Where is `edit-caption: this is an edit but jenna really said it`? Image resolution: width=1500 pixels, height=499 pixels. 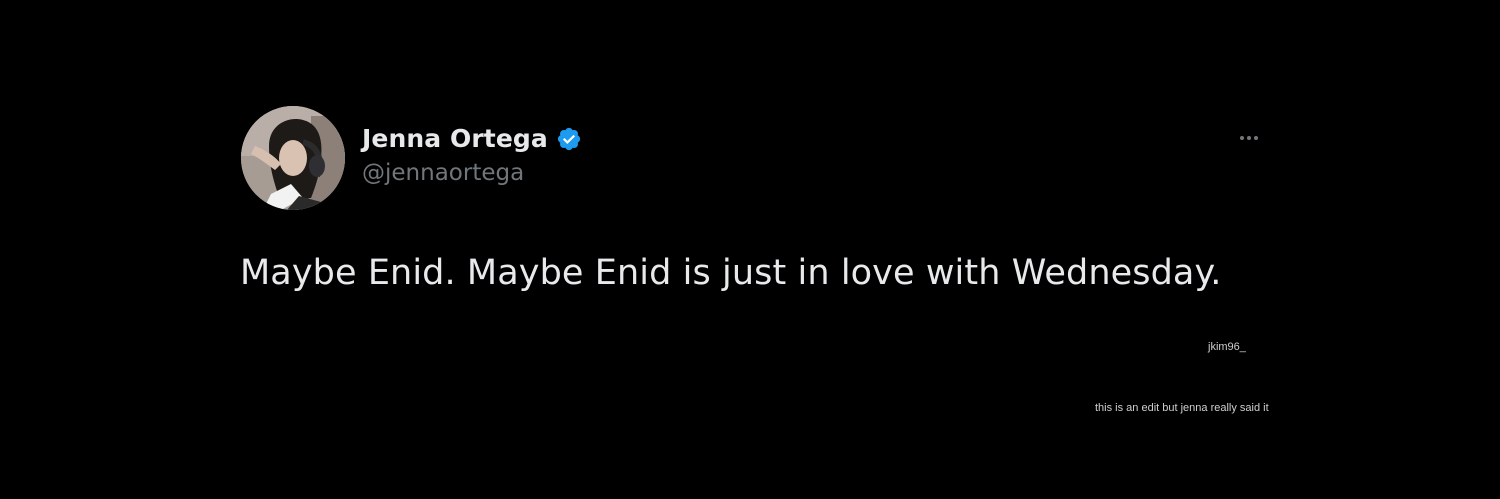 edit-caption: this is an edit but jenna really said it is located at coordinates (1182, 408).